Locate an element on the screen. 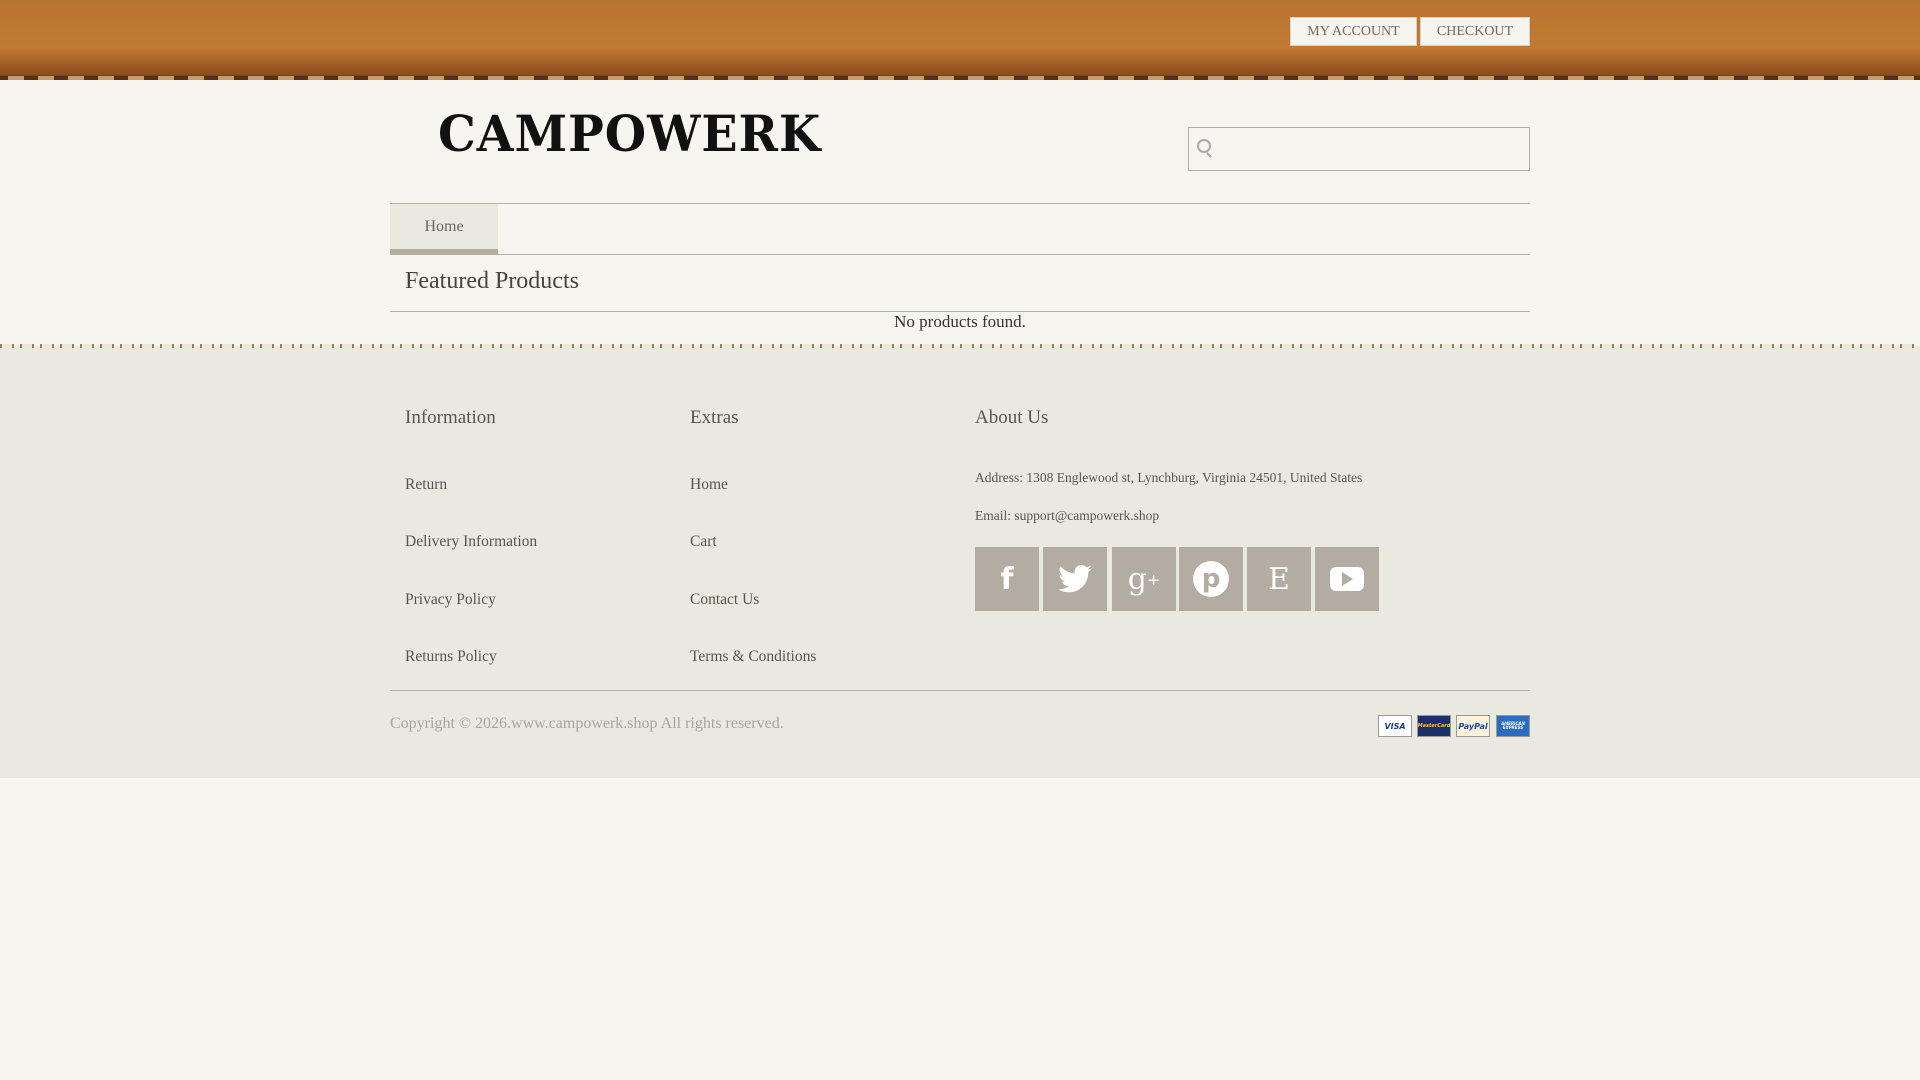 The width and height of the screenshot is (1920, 1080). link-return: Return is located at coordinates (426, 485).